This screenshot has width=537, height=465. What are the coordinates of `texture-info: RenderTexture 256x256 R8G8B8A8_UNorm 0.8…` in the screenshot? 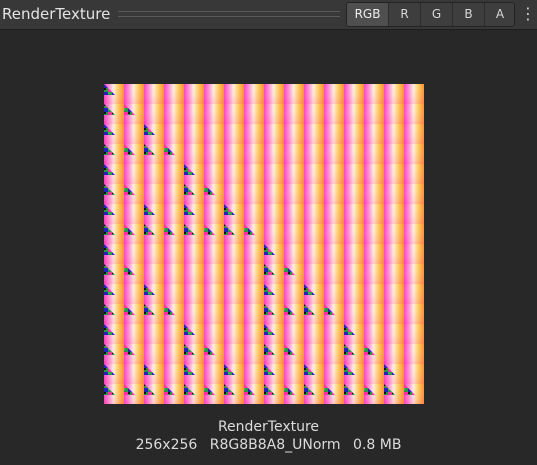 It's located at (268, 436).